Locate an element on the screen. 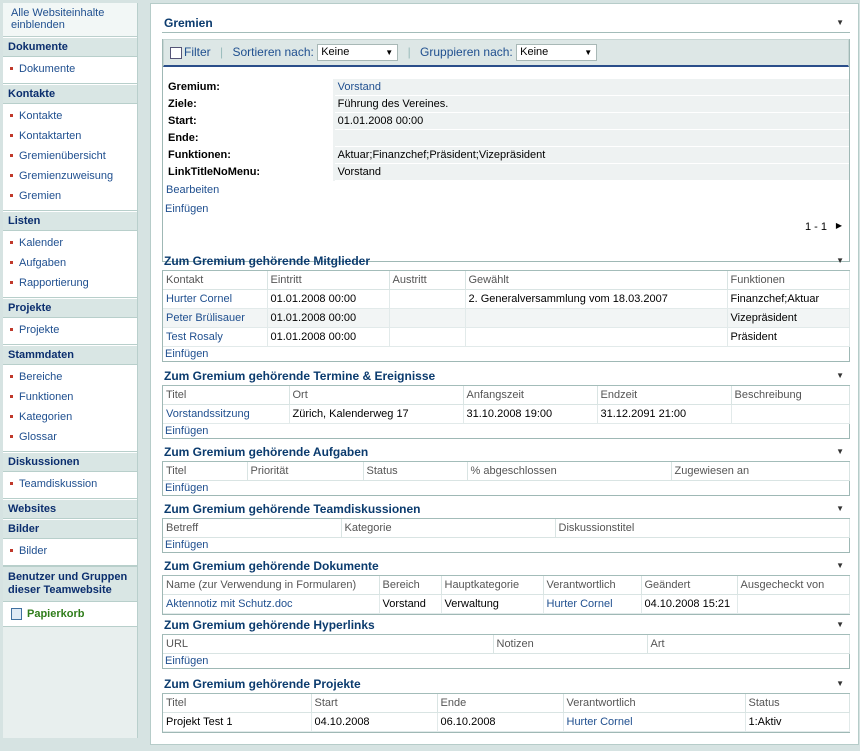  column-header: Ort is located at coordinates (376, 395).